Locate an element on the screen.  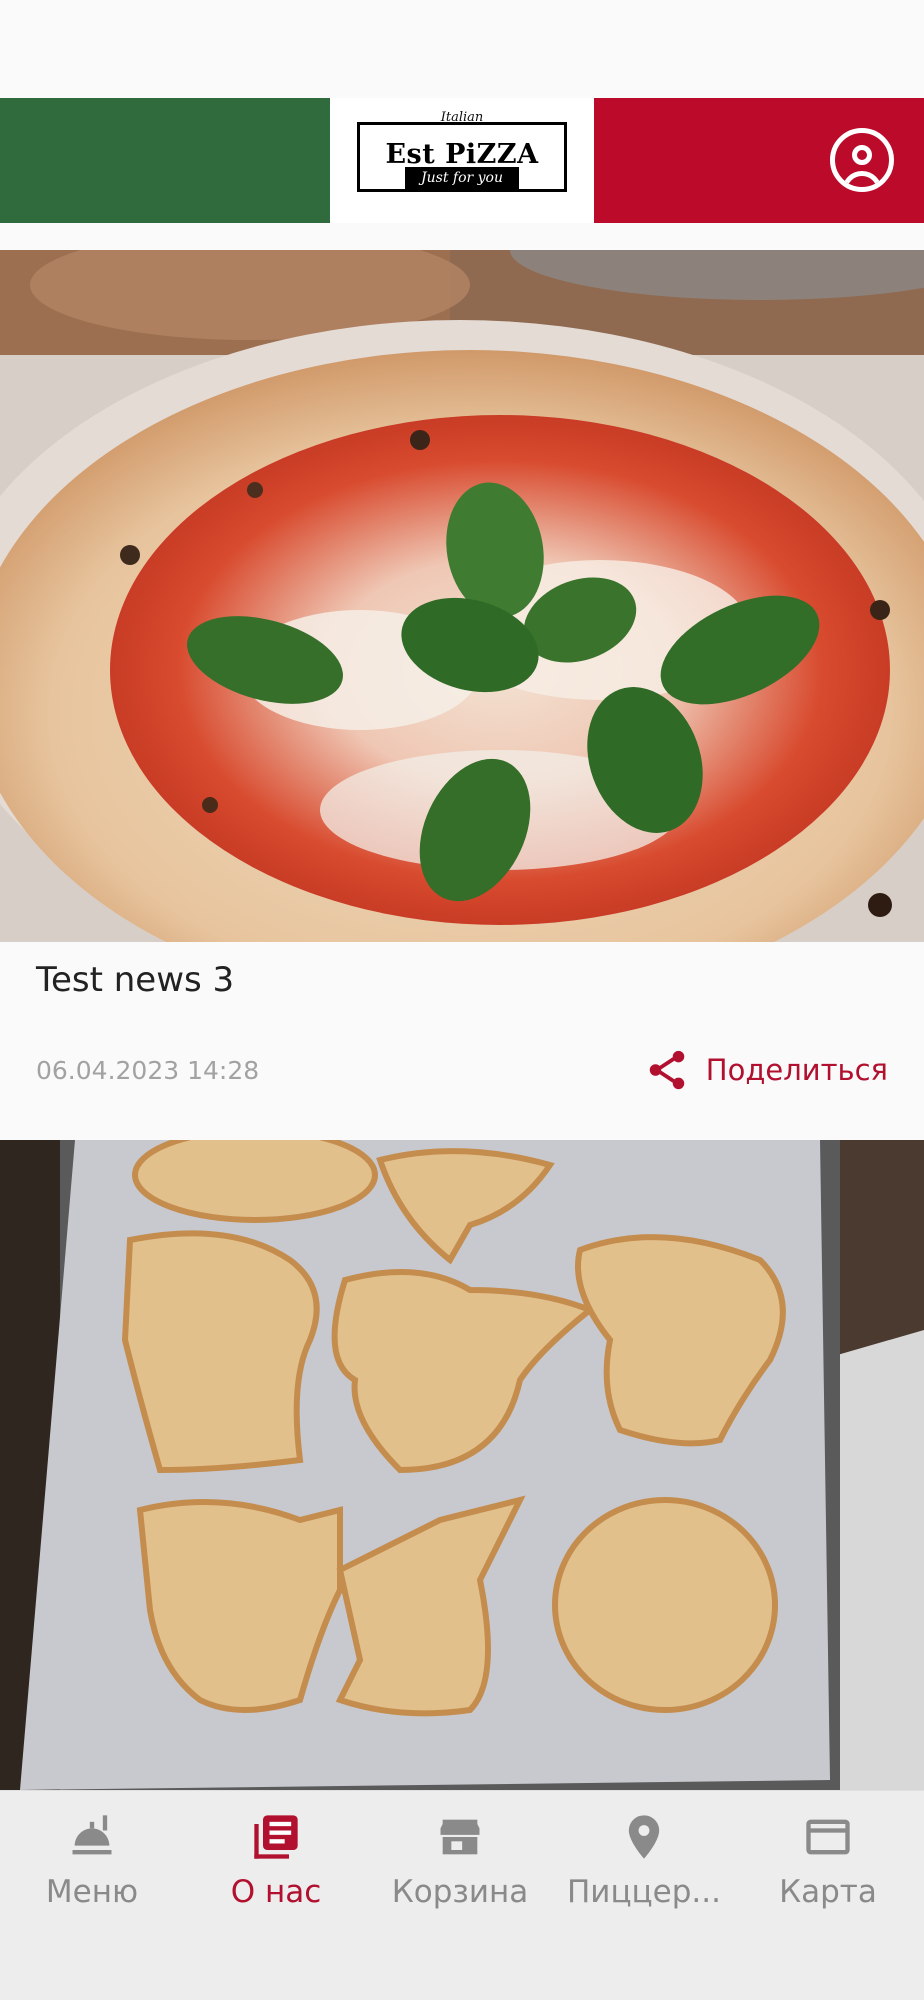
nav-item-menu: Меню is located at coordinates (92, 1866).